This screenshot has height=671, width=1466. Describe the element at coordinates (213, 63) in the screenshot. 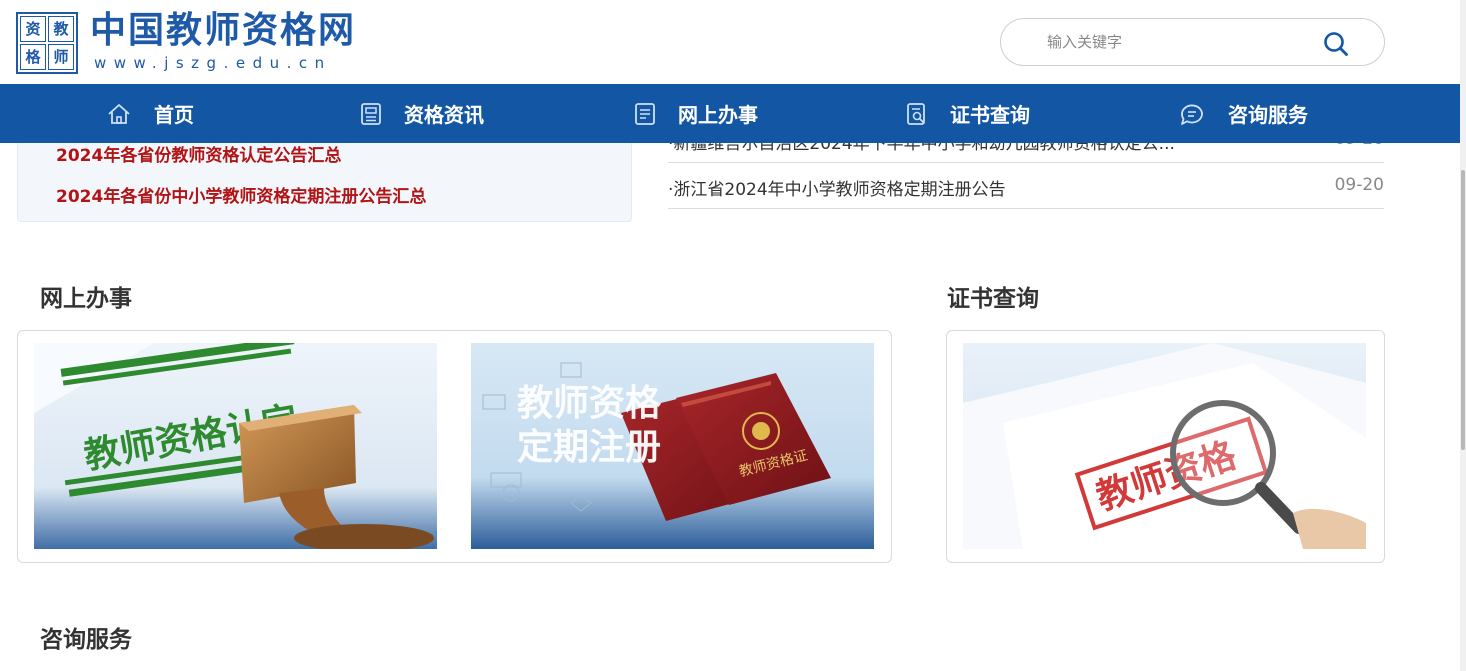

I see `site-url: www.jszg.edu.cn` at that location.